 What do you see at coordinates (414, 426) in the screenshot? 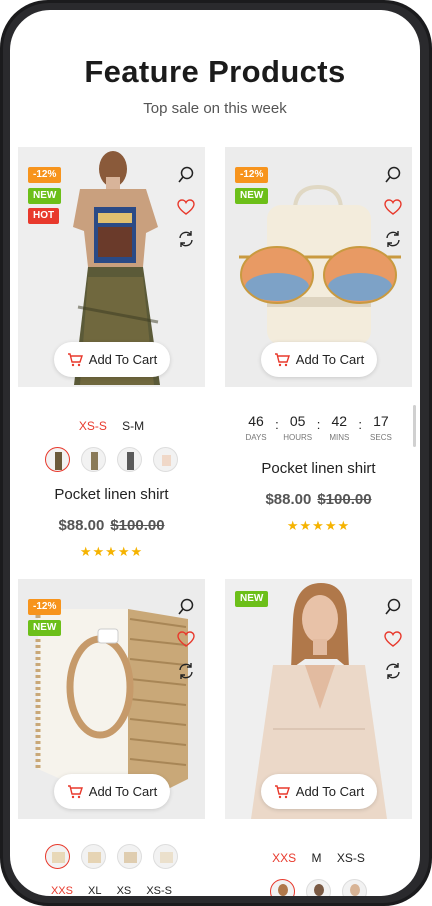
I see `scrollbar` at bounding box center [414, 426].